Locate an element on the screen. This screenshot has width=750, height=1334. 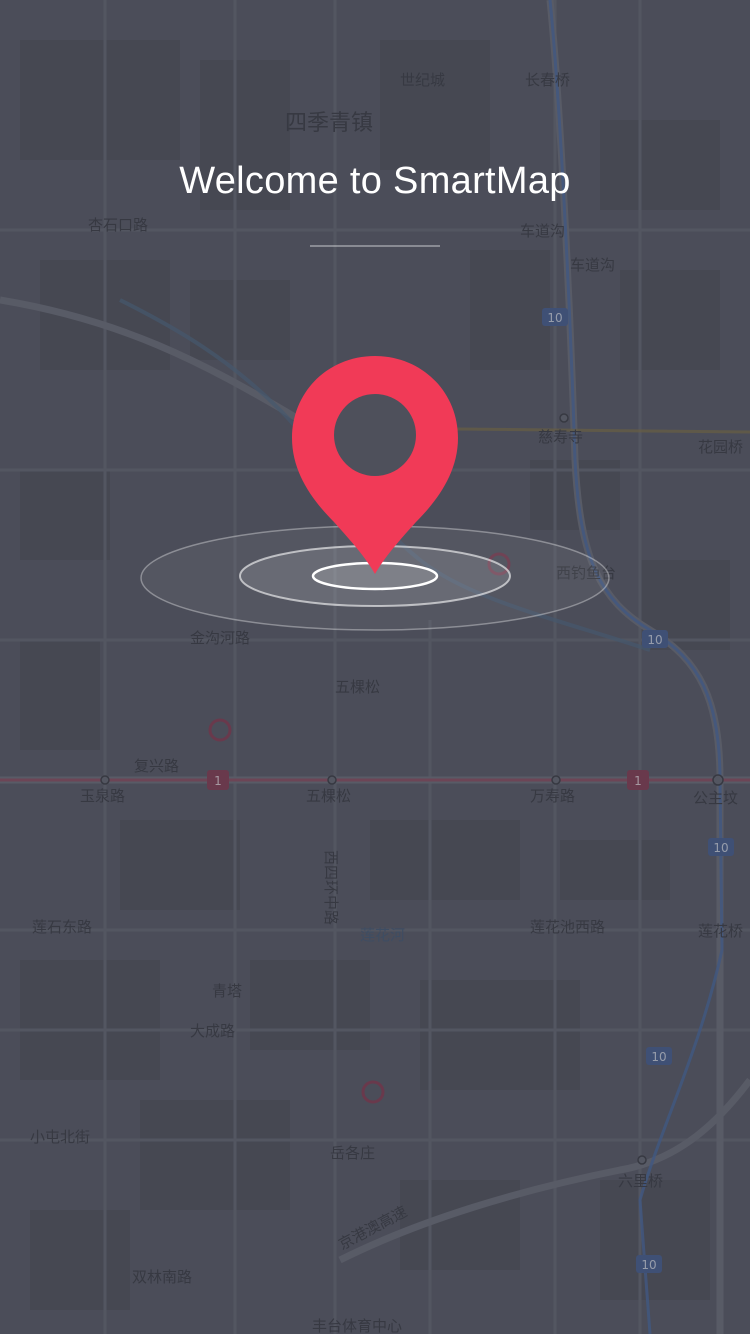
location-graphic is located at coordinates (375, 493).